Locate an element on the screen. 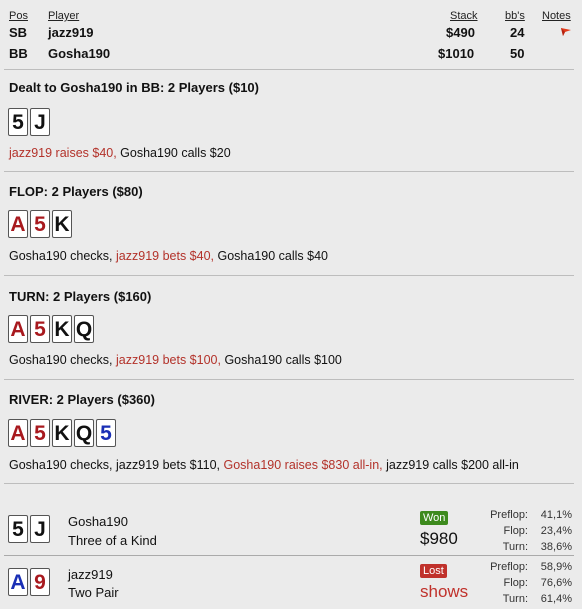 Image resolution: width=582 pixels, height=609 pixels. flop-title: FLOP: 2 Players ($80) is located at coordinates (76, 191).